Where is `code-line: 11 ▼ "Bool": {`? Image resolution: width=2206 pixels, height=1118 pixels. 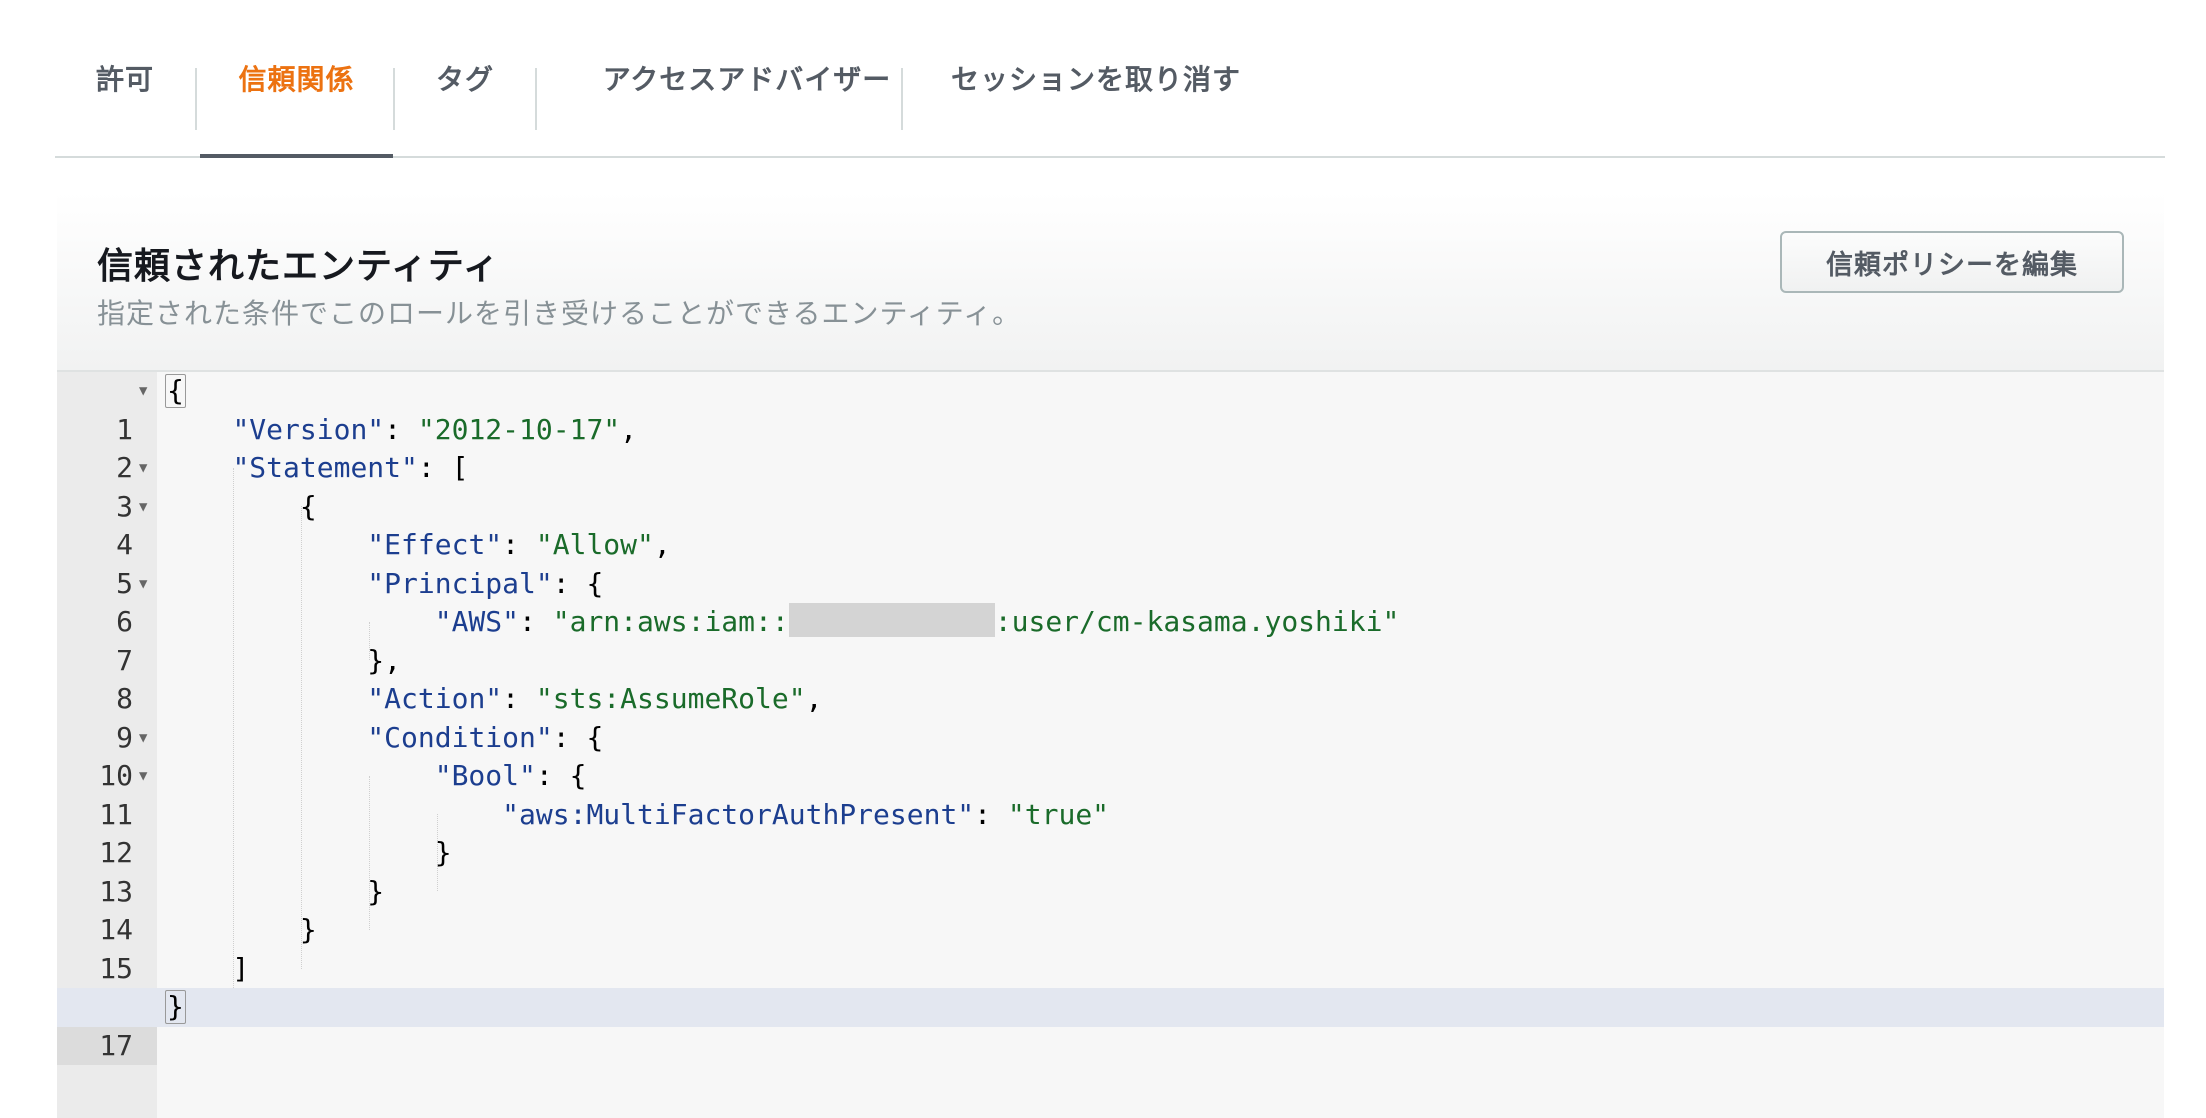
code-line: 11 ▼ "Bool": { is located at coordinates (1110, 794).